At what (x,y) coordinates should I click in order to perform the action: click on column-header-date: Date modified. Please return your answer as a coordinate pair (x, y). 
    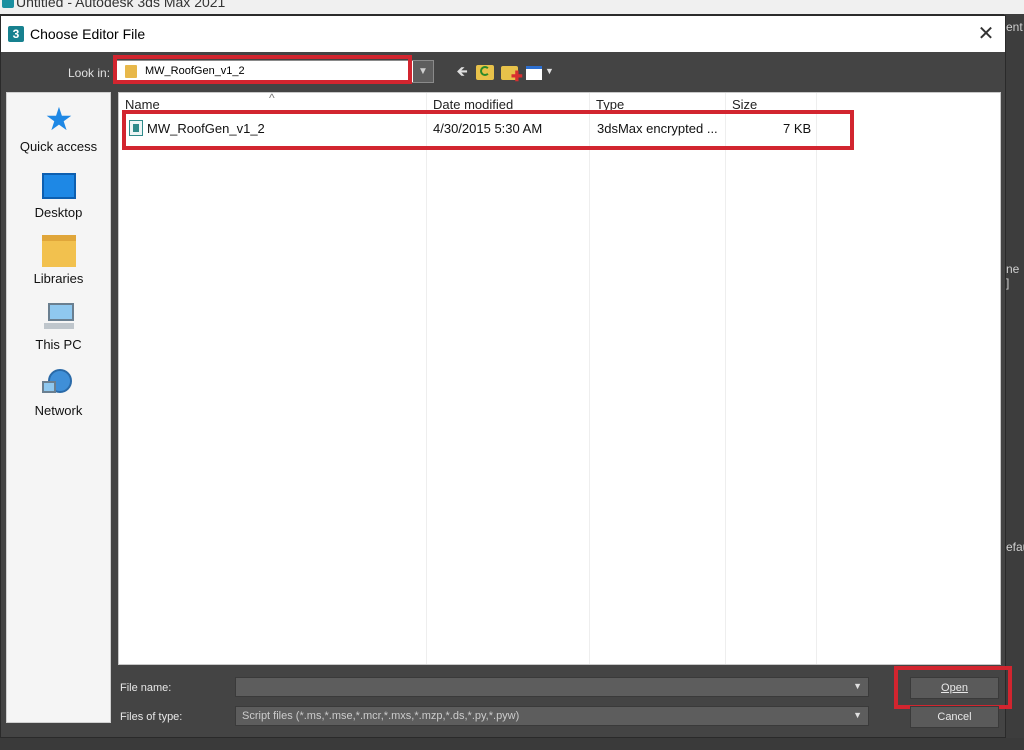
    Looking at the image, I should click on (473, 104).